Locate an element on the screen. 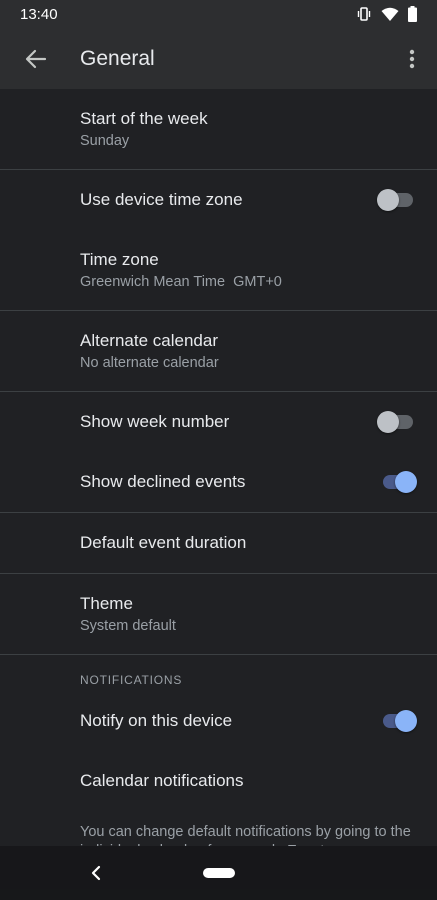  setting-notify-on-device: Notify on this device is located at coordinates (218, 721).